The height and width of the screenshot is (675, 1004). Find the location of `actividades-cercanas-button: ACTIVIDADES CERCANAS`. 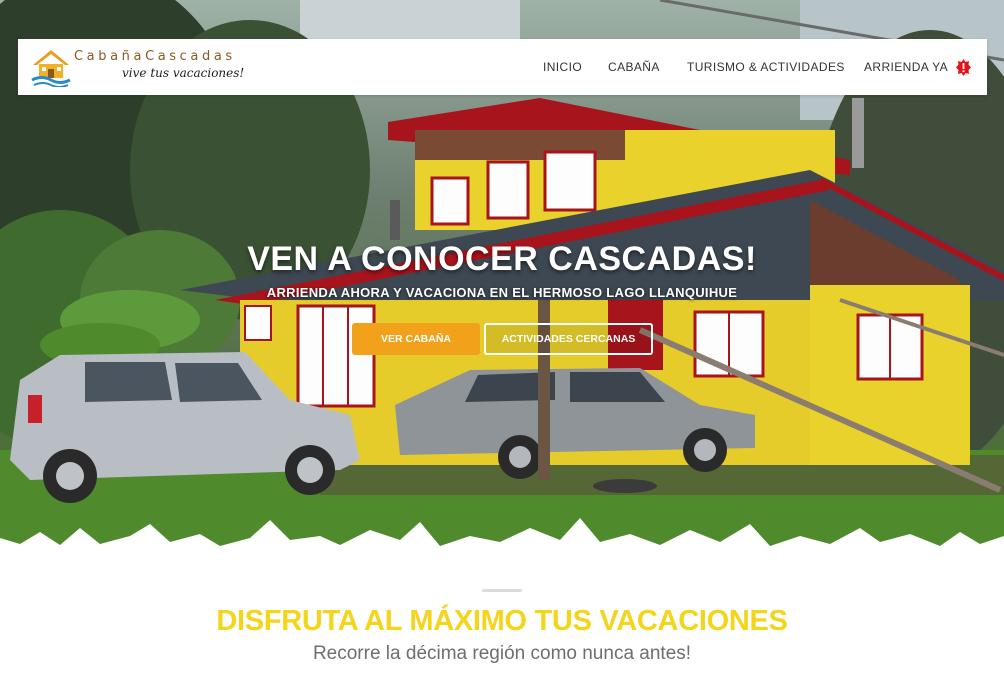

actividades-cercanas-button: ACTIVIDADES CERCANAS is located at coordinates (568, 339).